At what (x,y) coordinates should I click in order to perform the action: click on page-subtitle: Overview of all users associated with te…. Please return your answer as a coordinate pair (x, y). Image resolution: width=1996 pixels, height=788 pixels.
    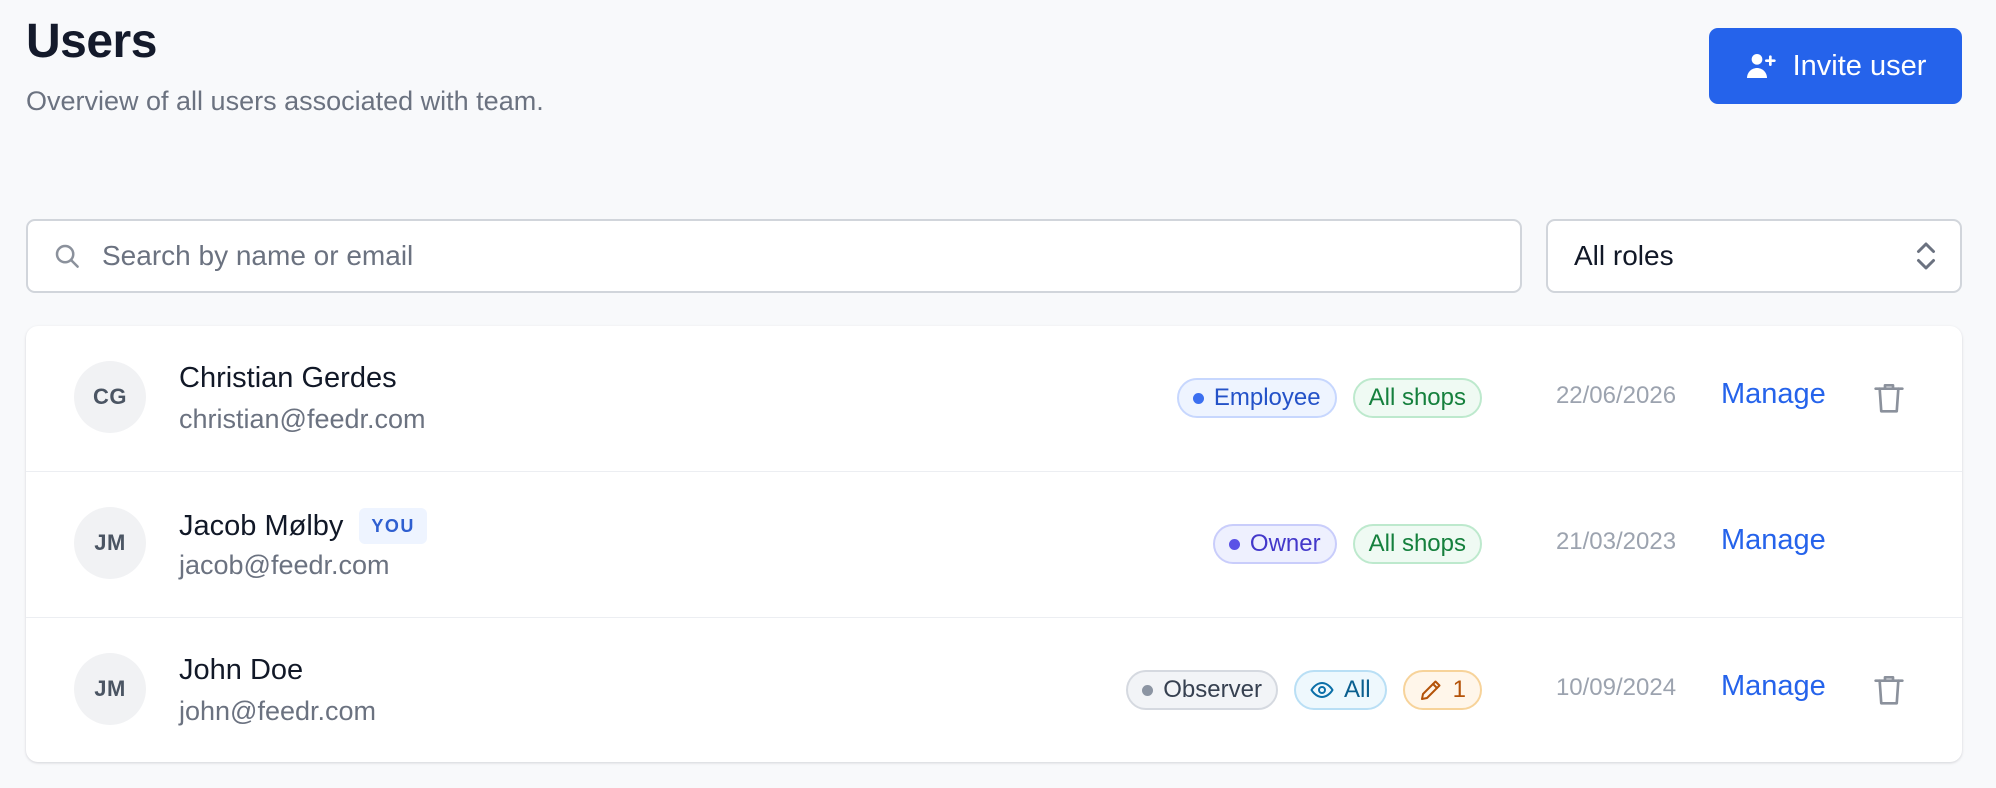
    Looking at the image, I should click on (285, 101).